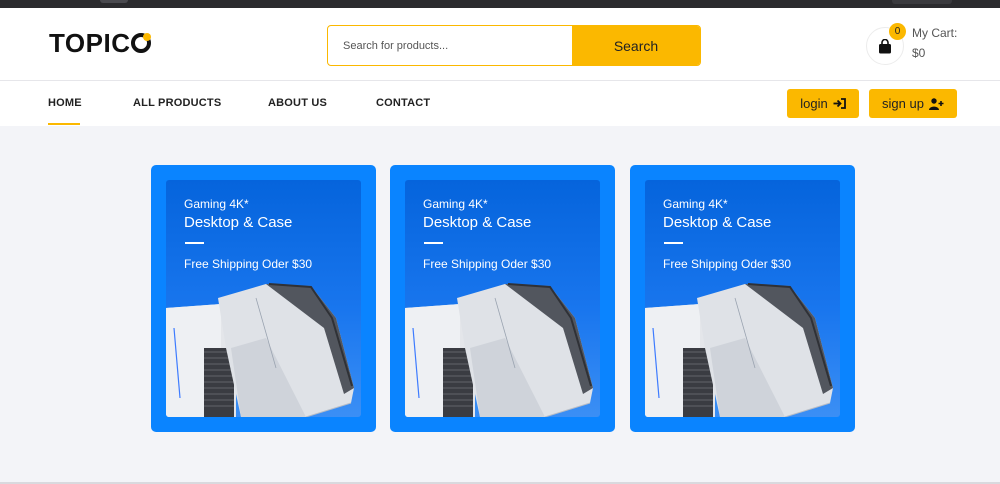  I want to click on strip-right-nub, so click(922, 2).